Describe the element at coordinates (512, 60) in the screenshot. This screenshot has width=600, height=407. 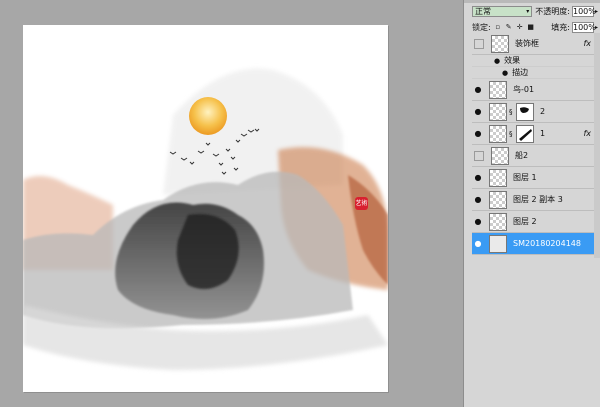
I see `effects-label: 效果` at that location.